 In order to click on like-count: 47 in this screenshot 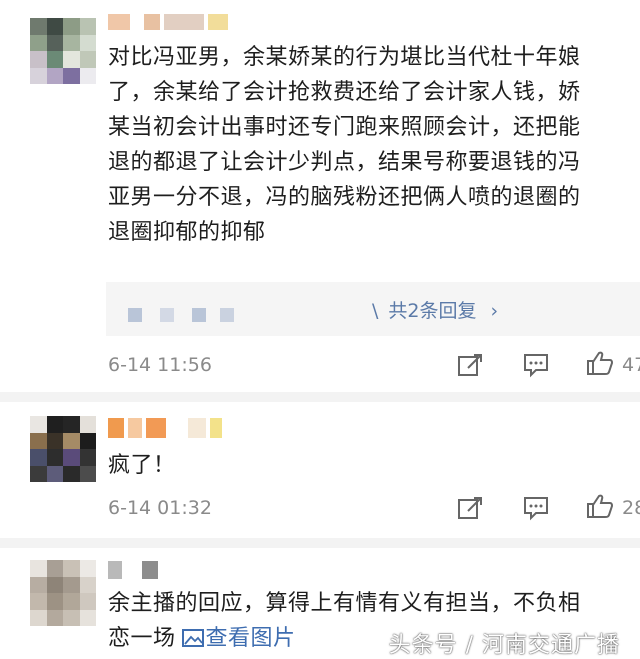, I will do `click(631, 365)`.